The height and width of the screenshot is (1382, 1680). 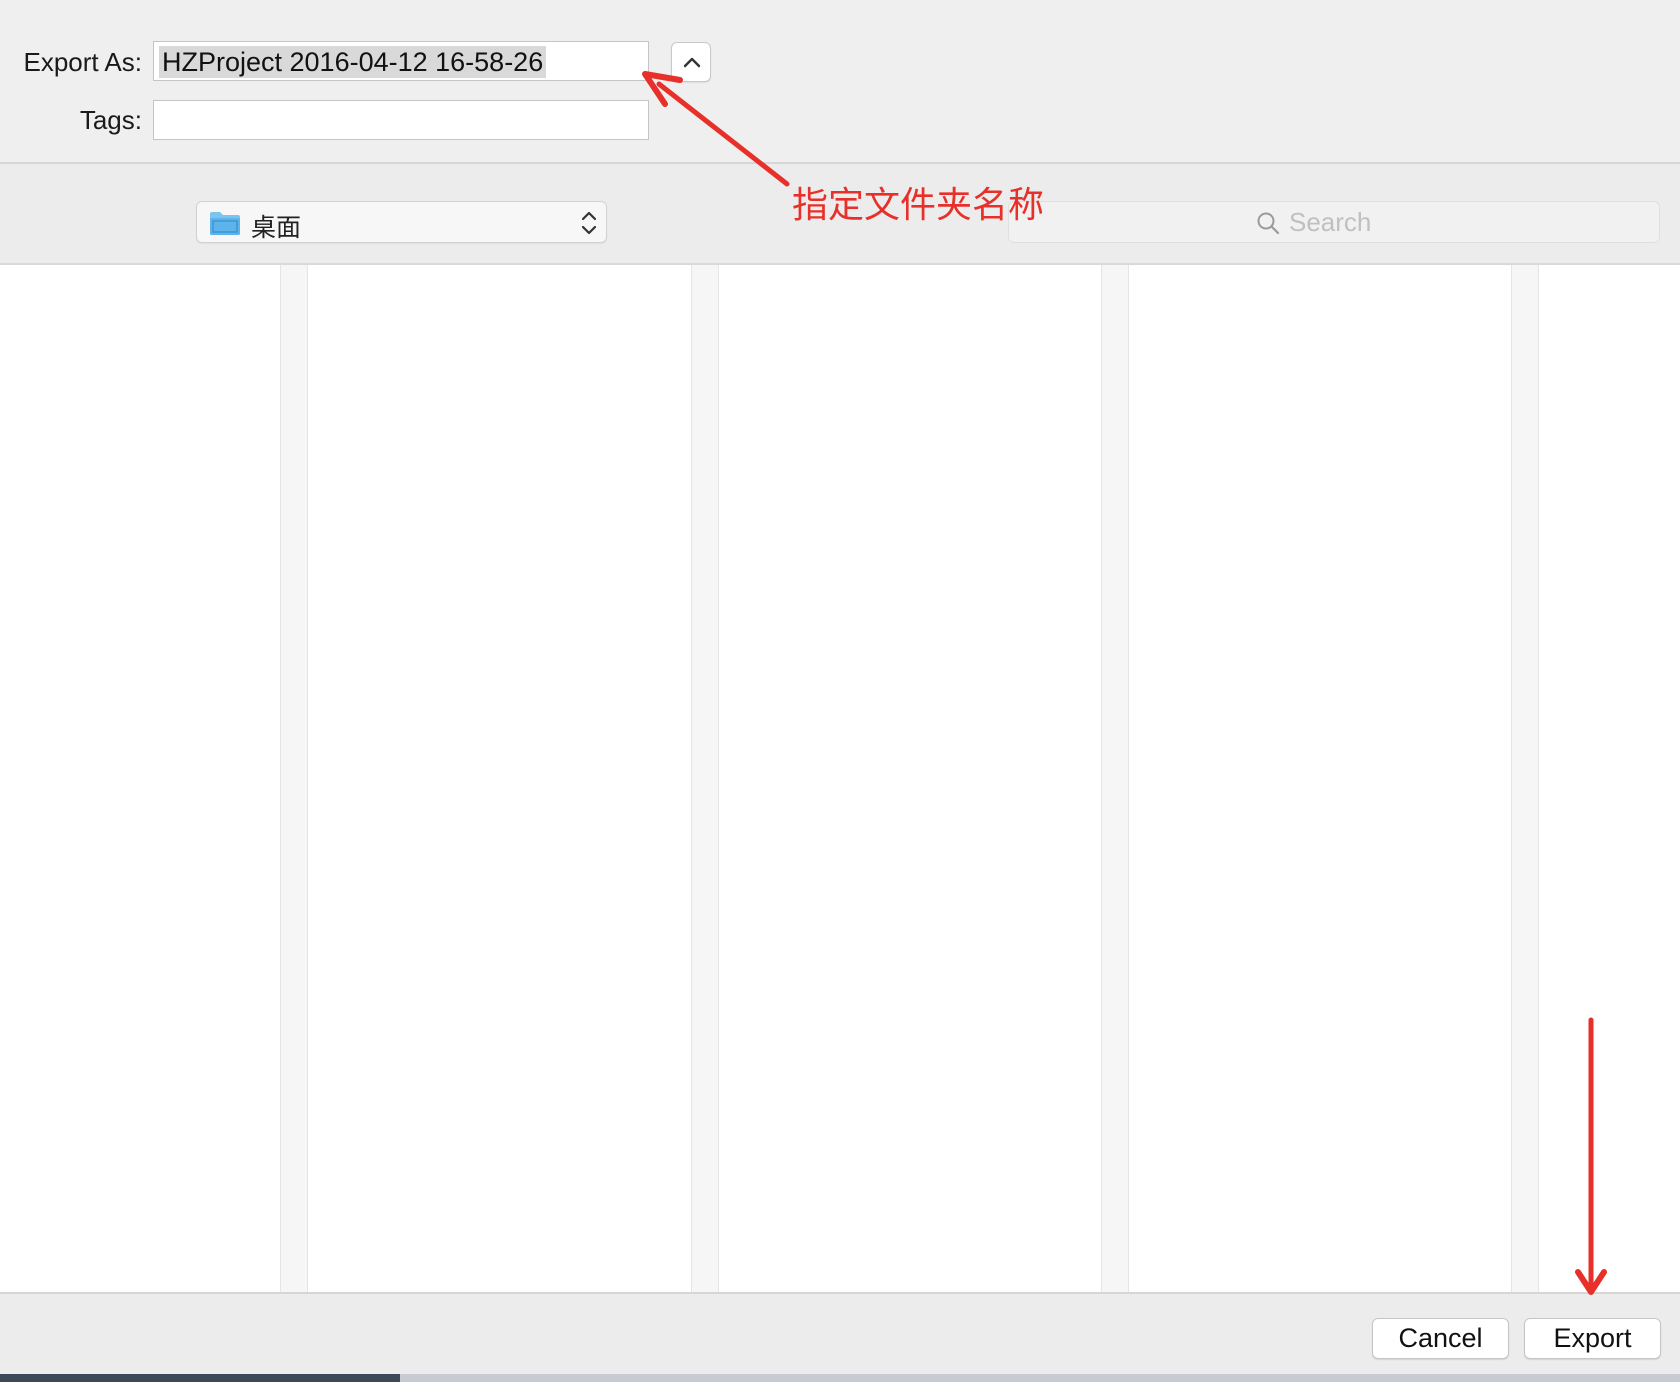 What do you see at coordinates (110, 120) in the screenshot?
I see `tags-label: Tags:` at bounding box center [110, 120].